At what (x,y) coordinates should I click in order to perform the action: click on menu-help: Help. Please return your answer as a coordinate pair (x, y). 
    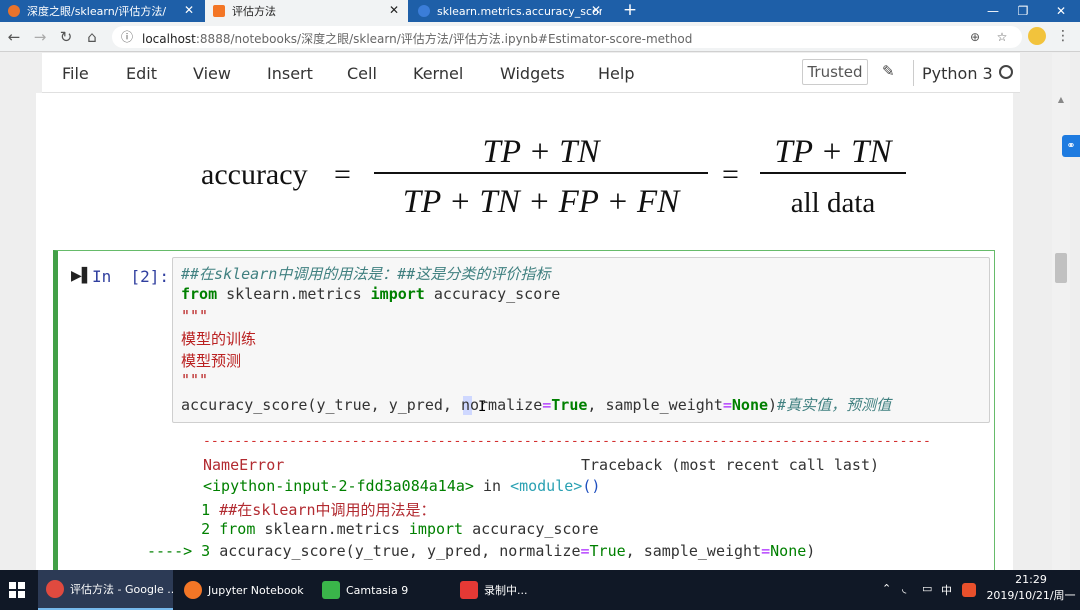
    Looking at the image, I should click on (616, 73).